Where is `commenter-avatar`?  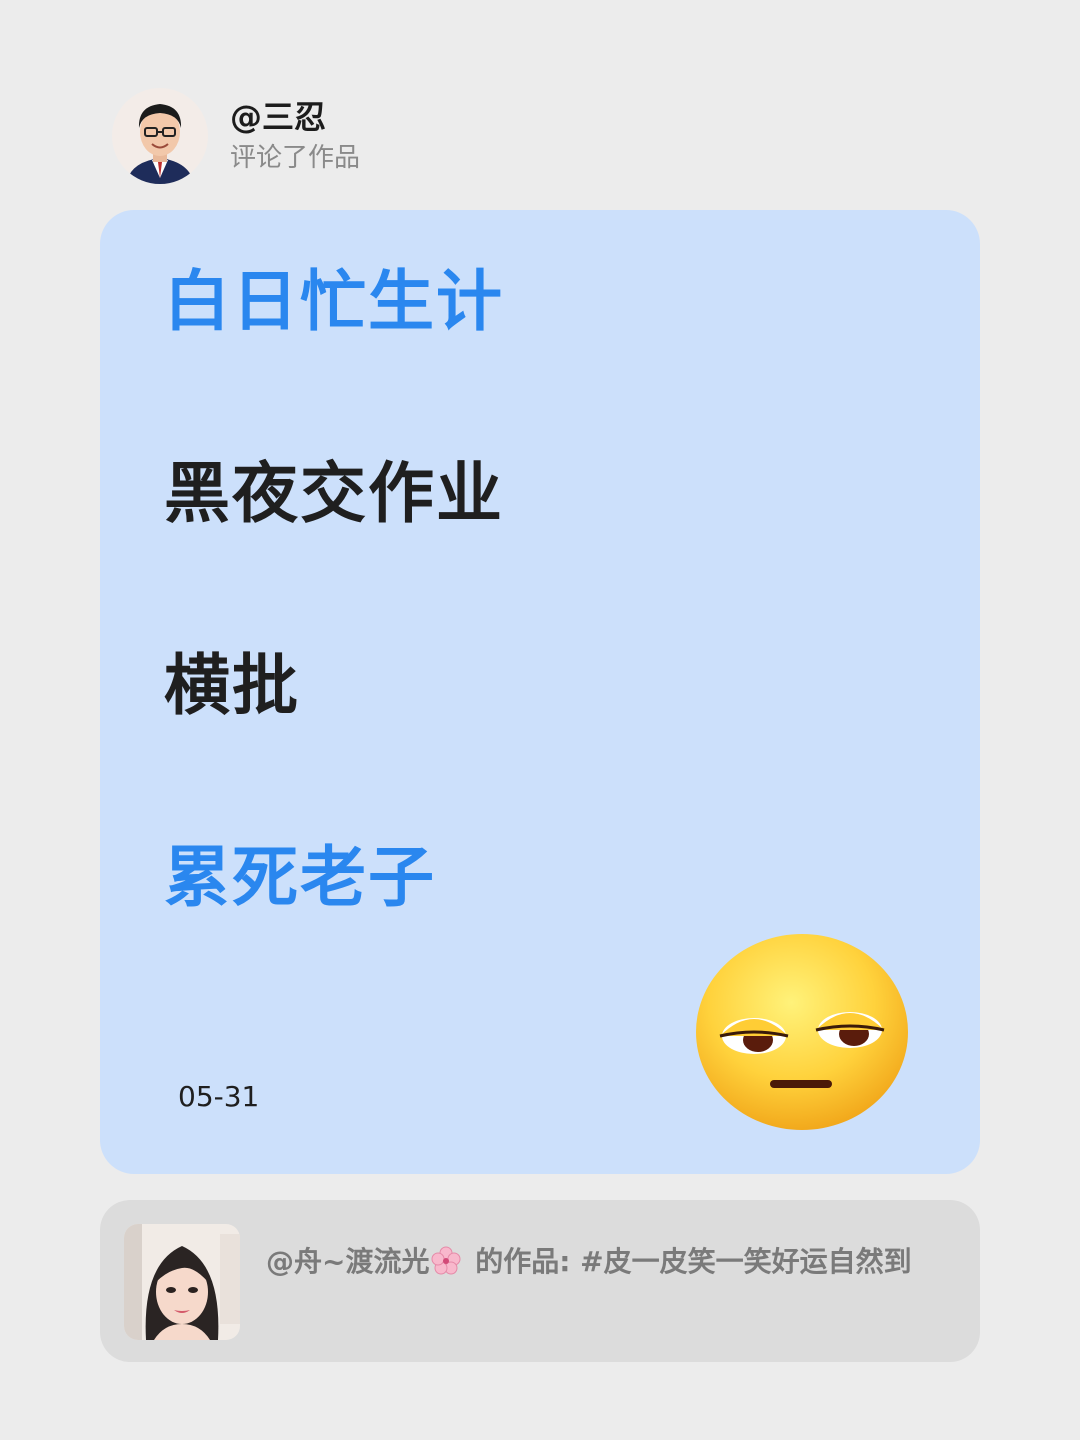 commenter-avatar is located at coordinates (160, 136).